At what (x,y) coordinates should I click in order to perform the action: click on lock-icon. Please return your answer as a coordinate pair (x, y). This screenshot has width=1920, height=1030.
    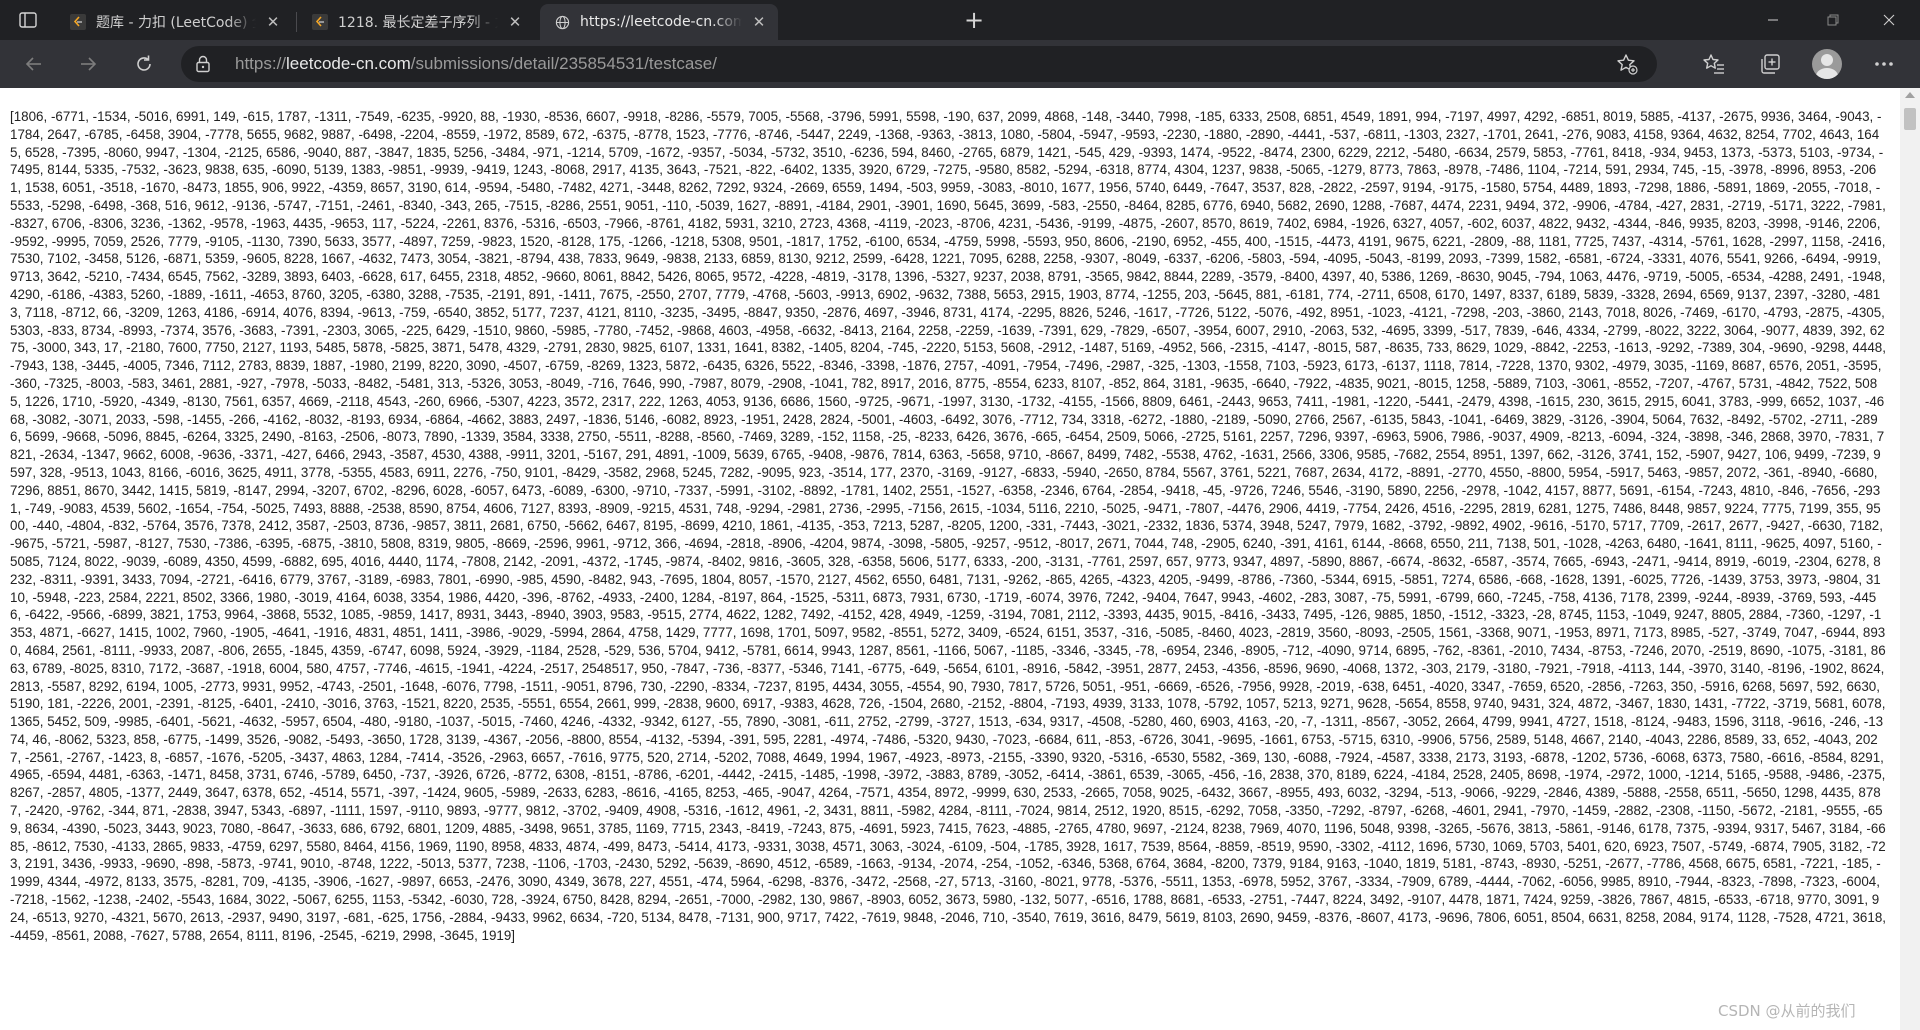
    Looking at the image, I should click on (203, 66).